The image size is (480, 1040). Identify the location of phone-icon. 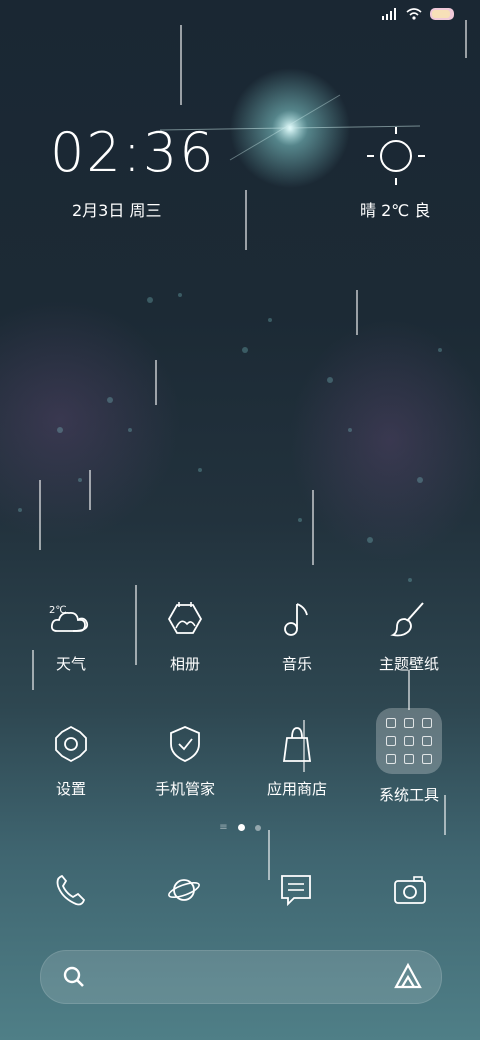
(71, 890).